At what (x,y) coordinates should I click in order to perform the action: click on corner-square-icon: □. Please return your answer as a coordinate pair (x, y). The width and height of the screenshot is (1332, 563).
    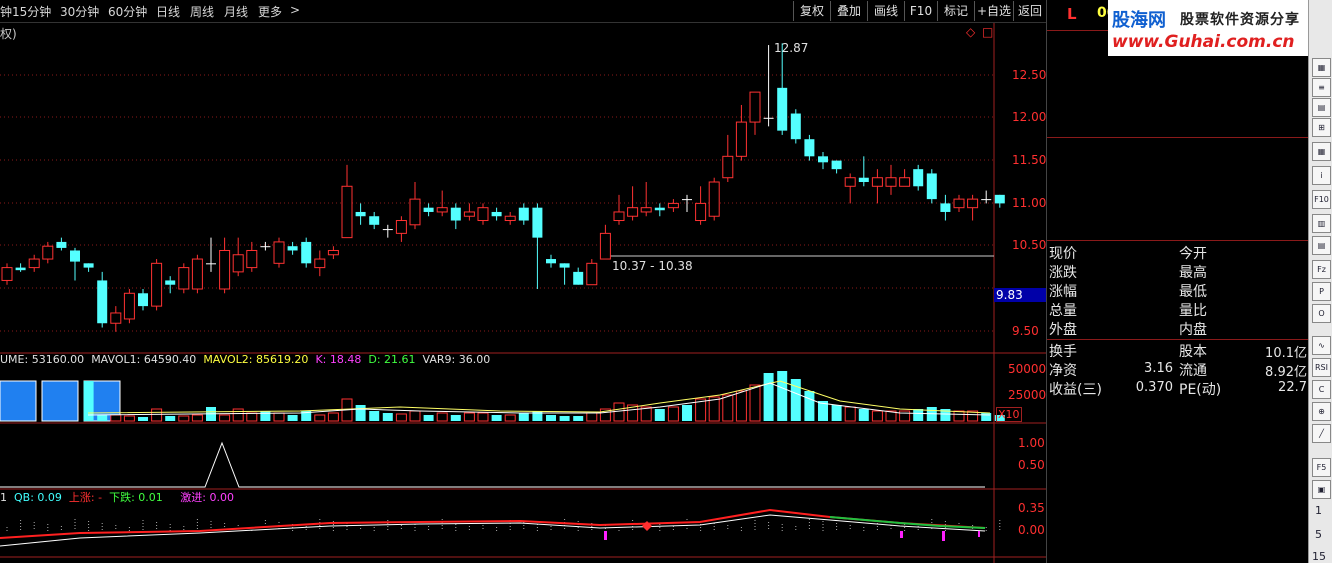
    Looking at the image, I should click on (987, 32).